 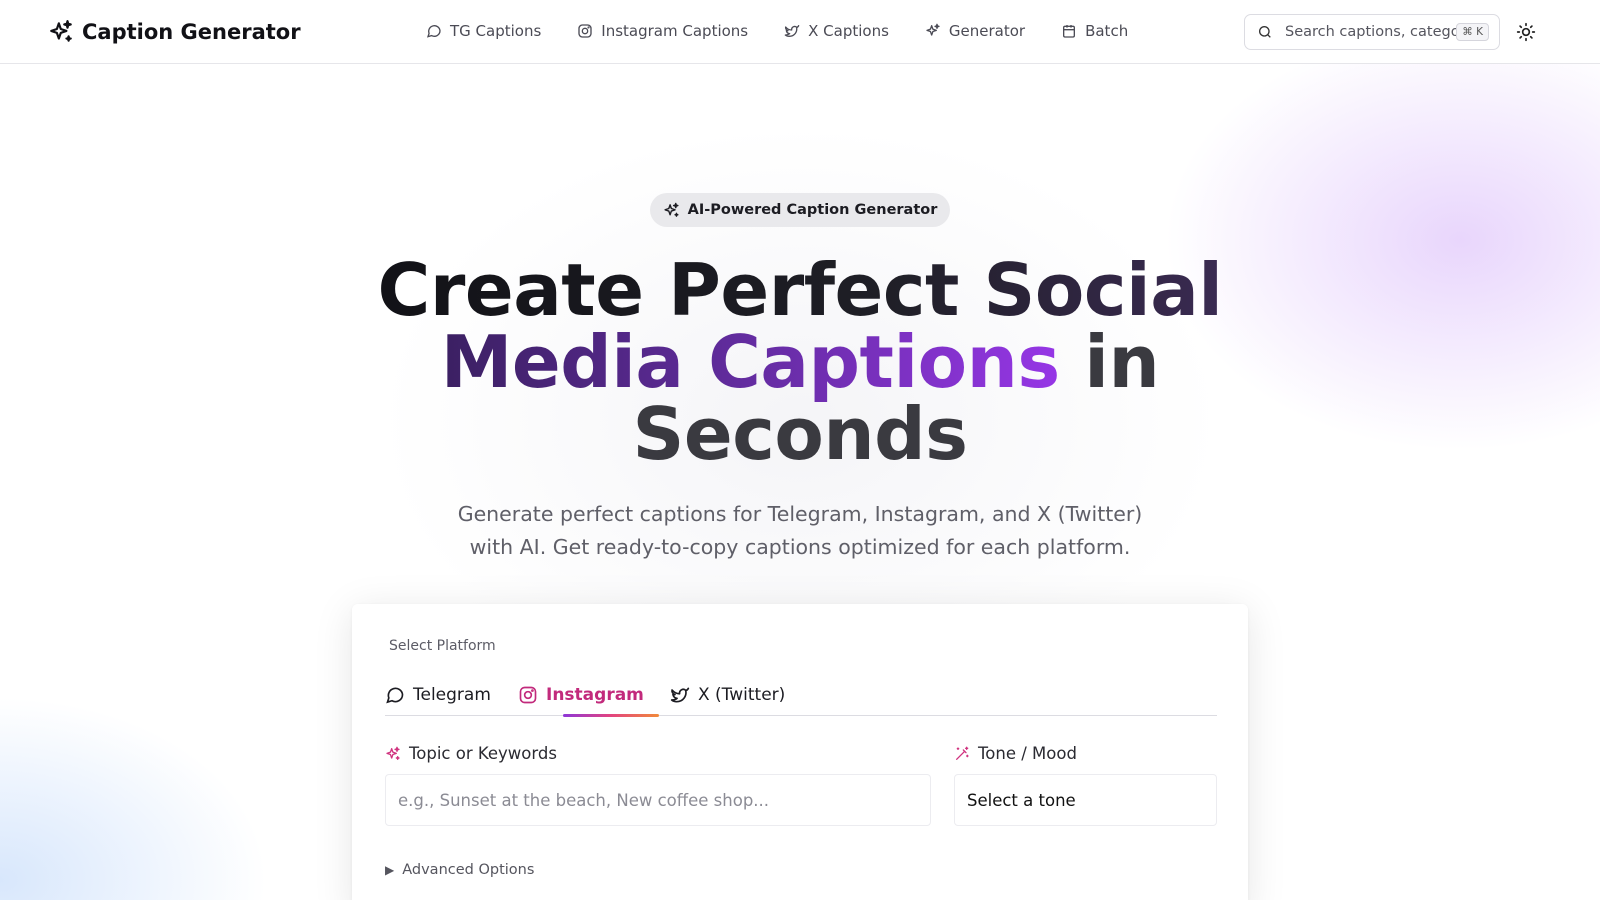 What do you see at coordinates (1375, 32) in the screenshot?
I see `search-input` at bounding box center [1375, 32].